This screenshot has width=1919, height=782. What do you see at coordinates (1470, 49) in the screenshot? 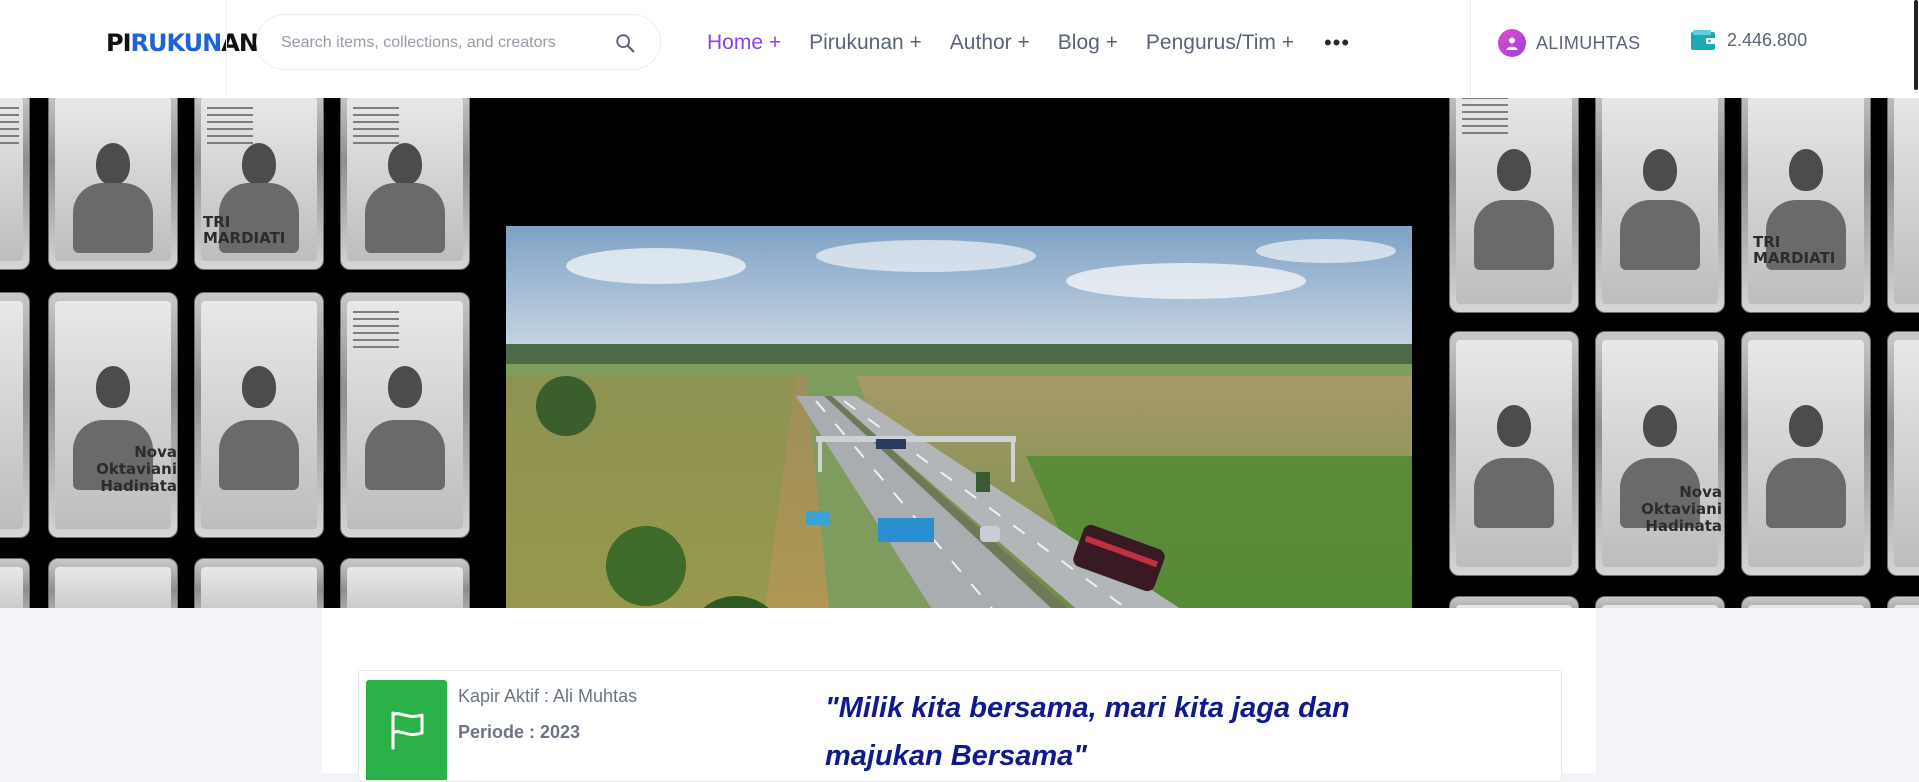
I see `header-divider-right` at bounding box center [1470, 49].